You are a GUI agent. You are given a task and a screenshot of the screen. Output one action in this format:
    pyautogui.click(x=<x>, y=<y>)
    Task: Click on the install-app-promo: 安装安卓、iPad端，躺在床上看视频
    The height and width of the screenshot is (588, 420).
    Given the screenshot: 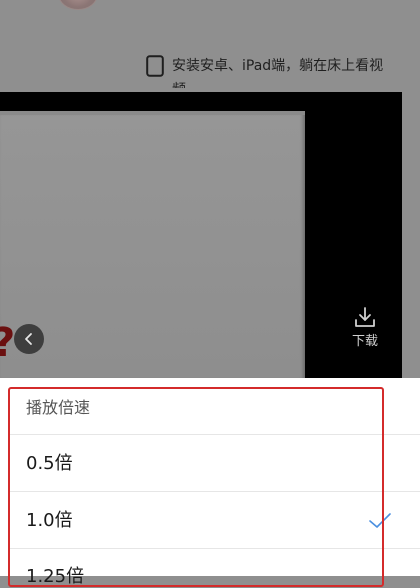 What is the action you would take?
    pyautogui.click(x=271, y=71)
    